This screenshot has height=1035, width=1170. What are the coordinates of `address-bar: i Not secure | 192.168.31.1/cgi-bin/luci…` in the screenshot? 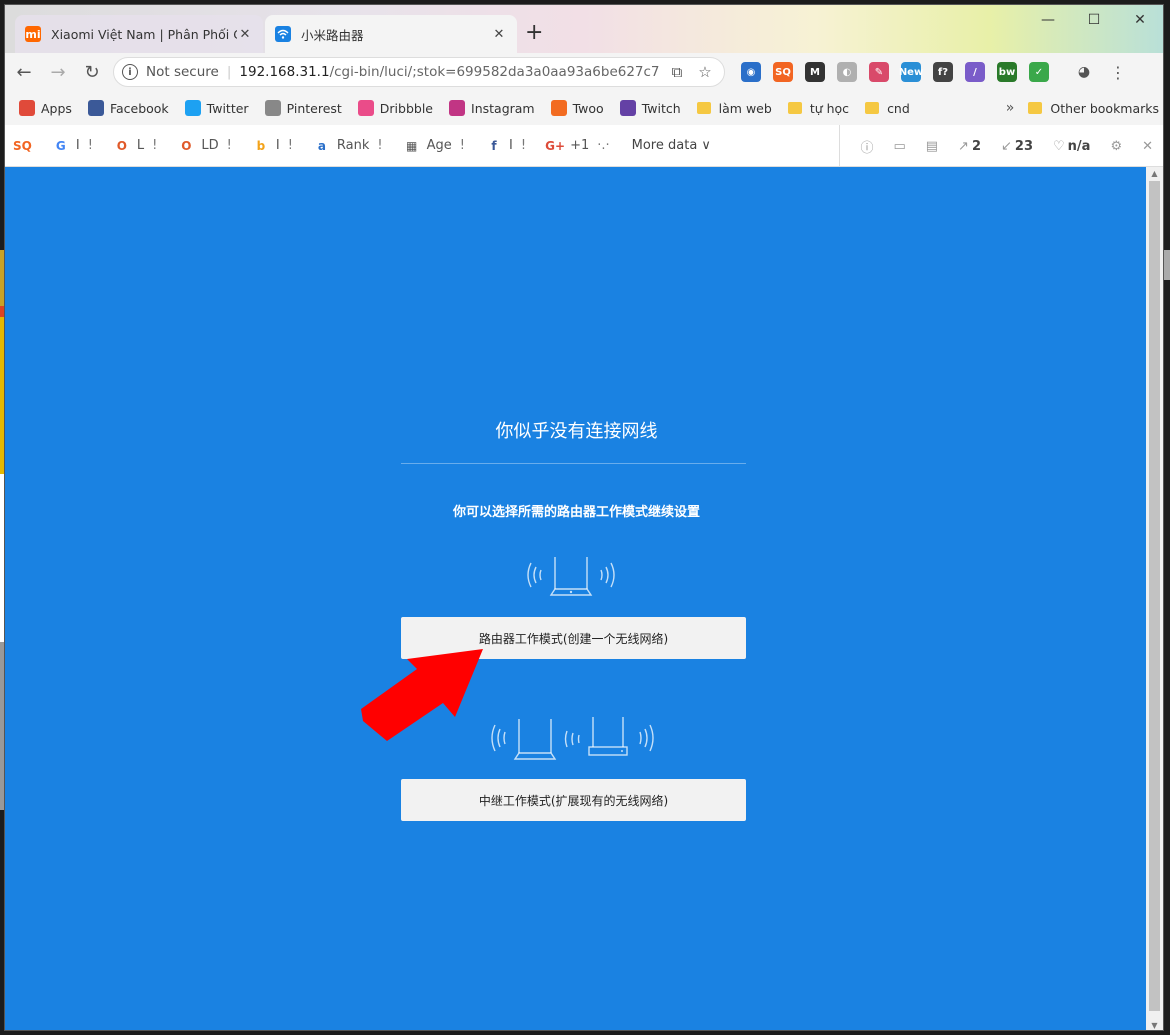 It's located at (419, 72).